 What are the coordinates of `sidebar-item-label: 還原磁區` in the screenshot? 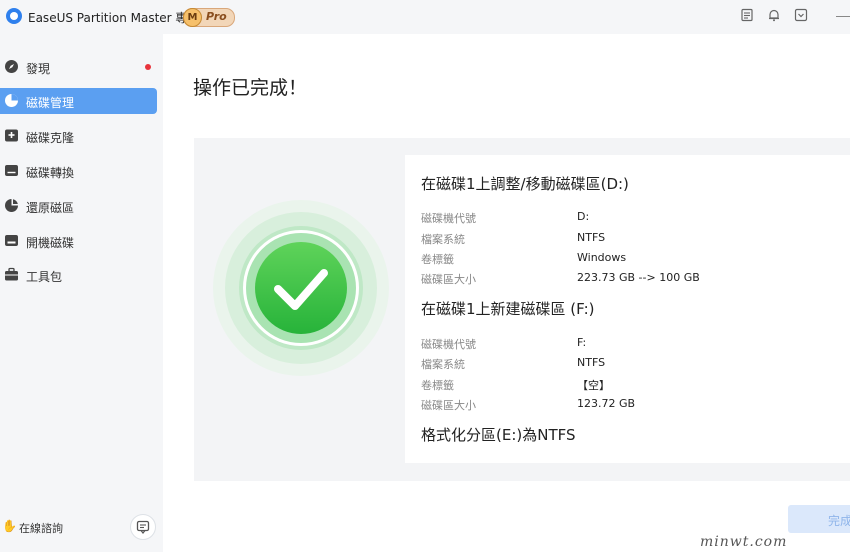 It's located at (50, 208).